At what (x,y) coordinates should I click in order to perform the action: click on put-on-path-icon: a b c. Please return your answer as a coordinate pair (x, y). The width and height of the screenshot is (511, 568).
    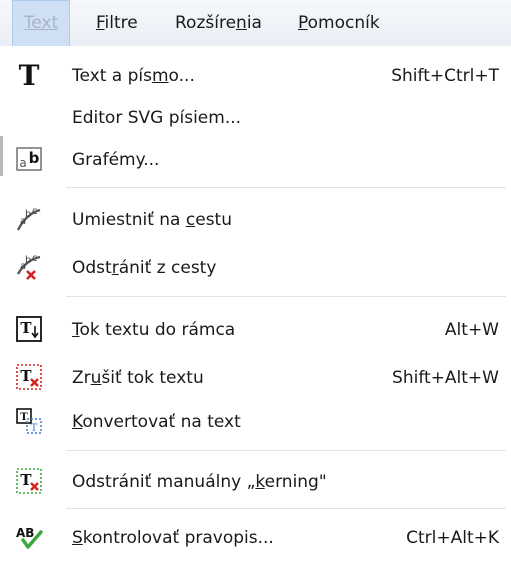
    Looking at the image, I should click on (29, 219).